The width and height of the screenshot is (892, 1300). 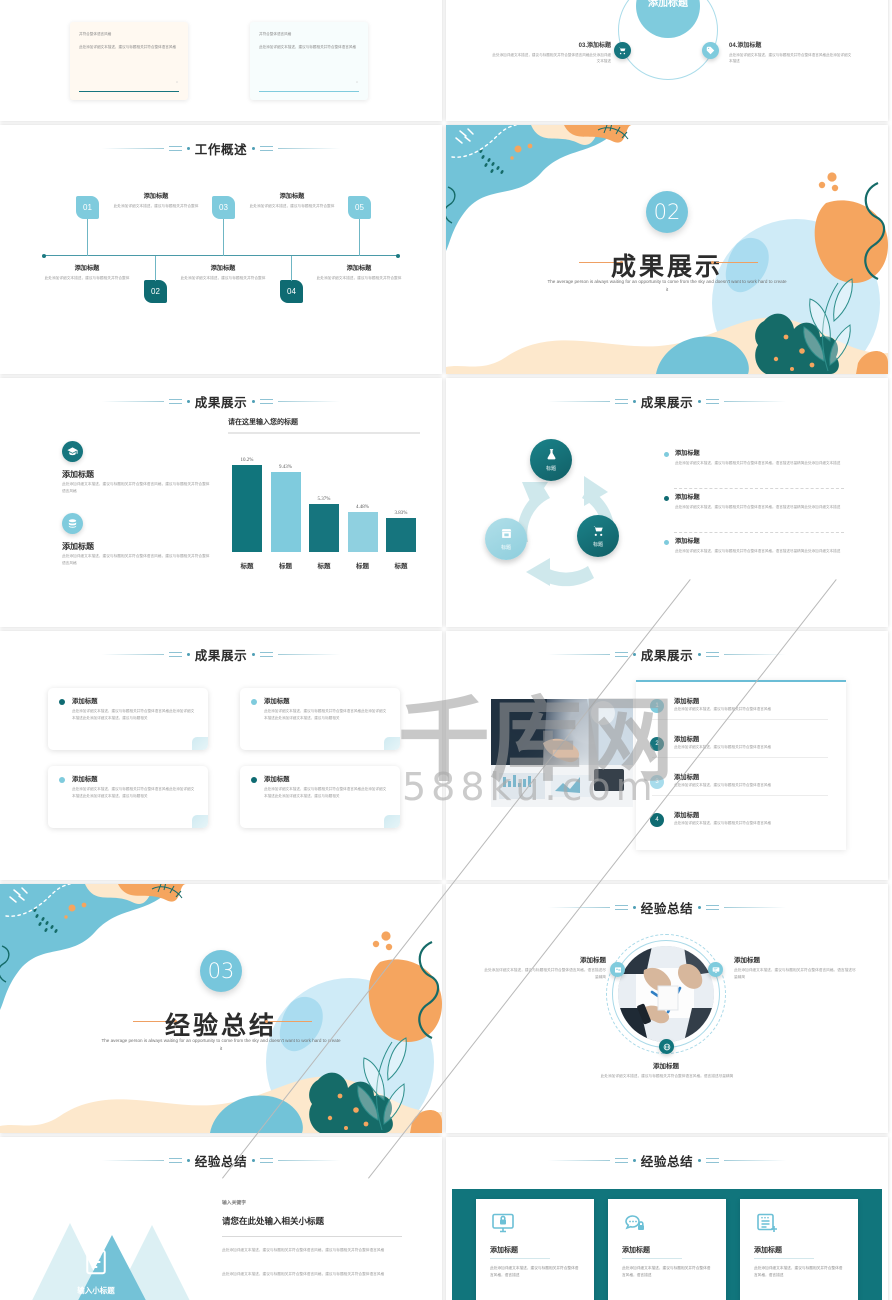 I want to click on timeline-node-badge: 03, so click(x=223, y=207).